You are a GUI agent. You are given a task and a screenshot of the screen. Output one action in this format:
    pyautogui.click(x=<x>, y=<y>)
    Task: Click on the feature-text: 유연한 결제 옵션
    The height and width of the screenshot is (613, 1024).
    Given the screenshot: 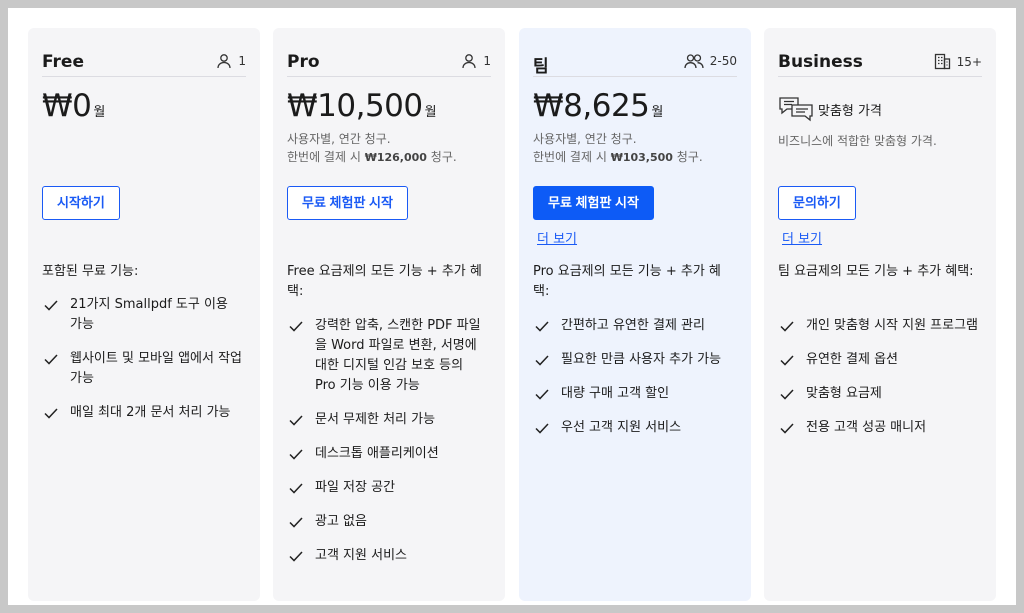 What is the action you would take?
    pyautogui.click(x=852, y=359)
    